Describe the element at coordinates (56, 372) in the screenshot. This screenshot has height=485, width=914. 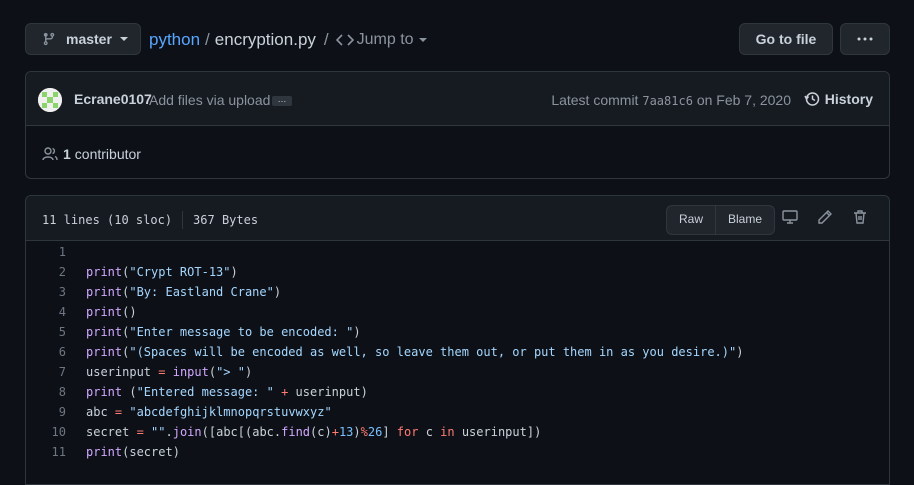
I see `line-number: 7` at that location.